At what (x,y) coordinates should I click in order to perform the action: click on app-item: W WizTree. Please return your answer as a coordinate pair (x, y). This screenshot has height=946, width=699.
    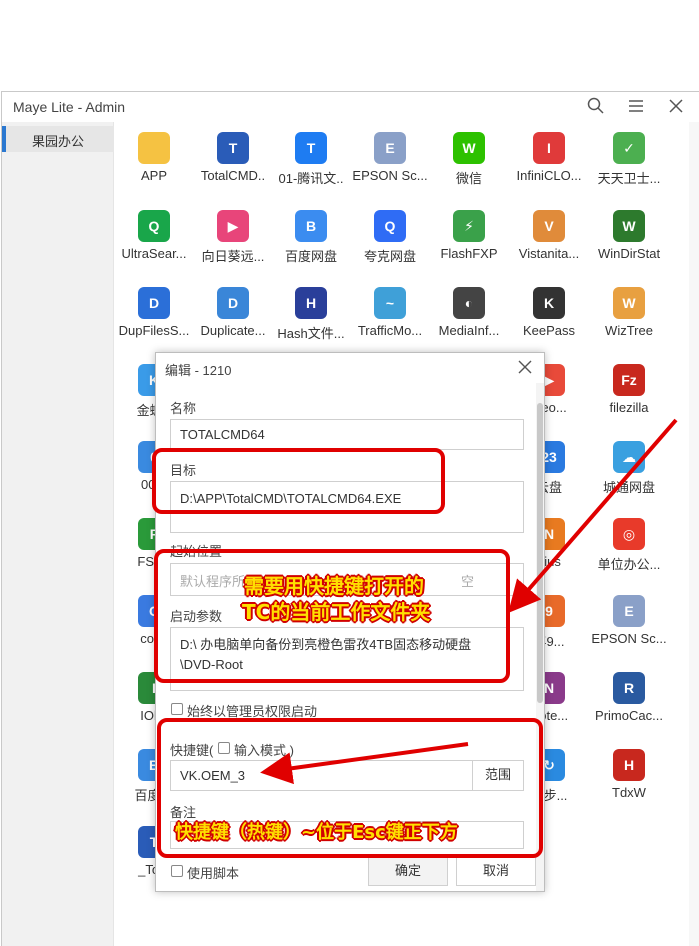
    Looking at the image, I should click on (629, 318).